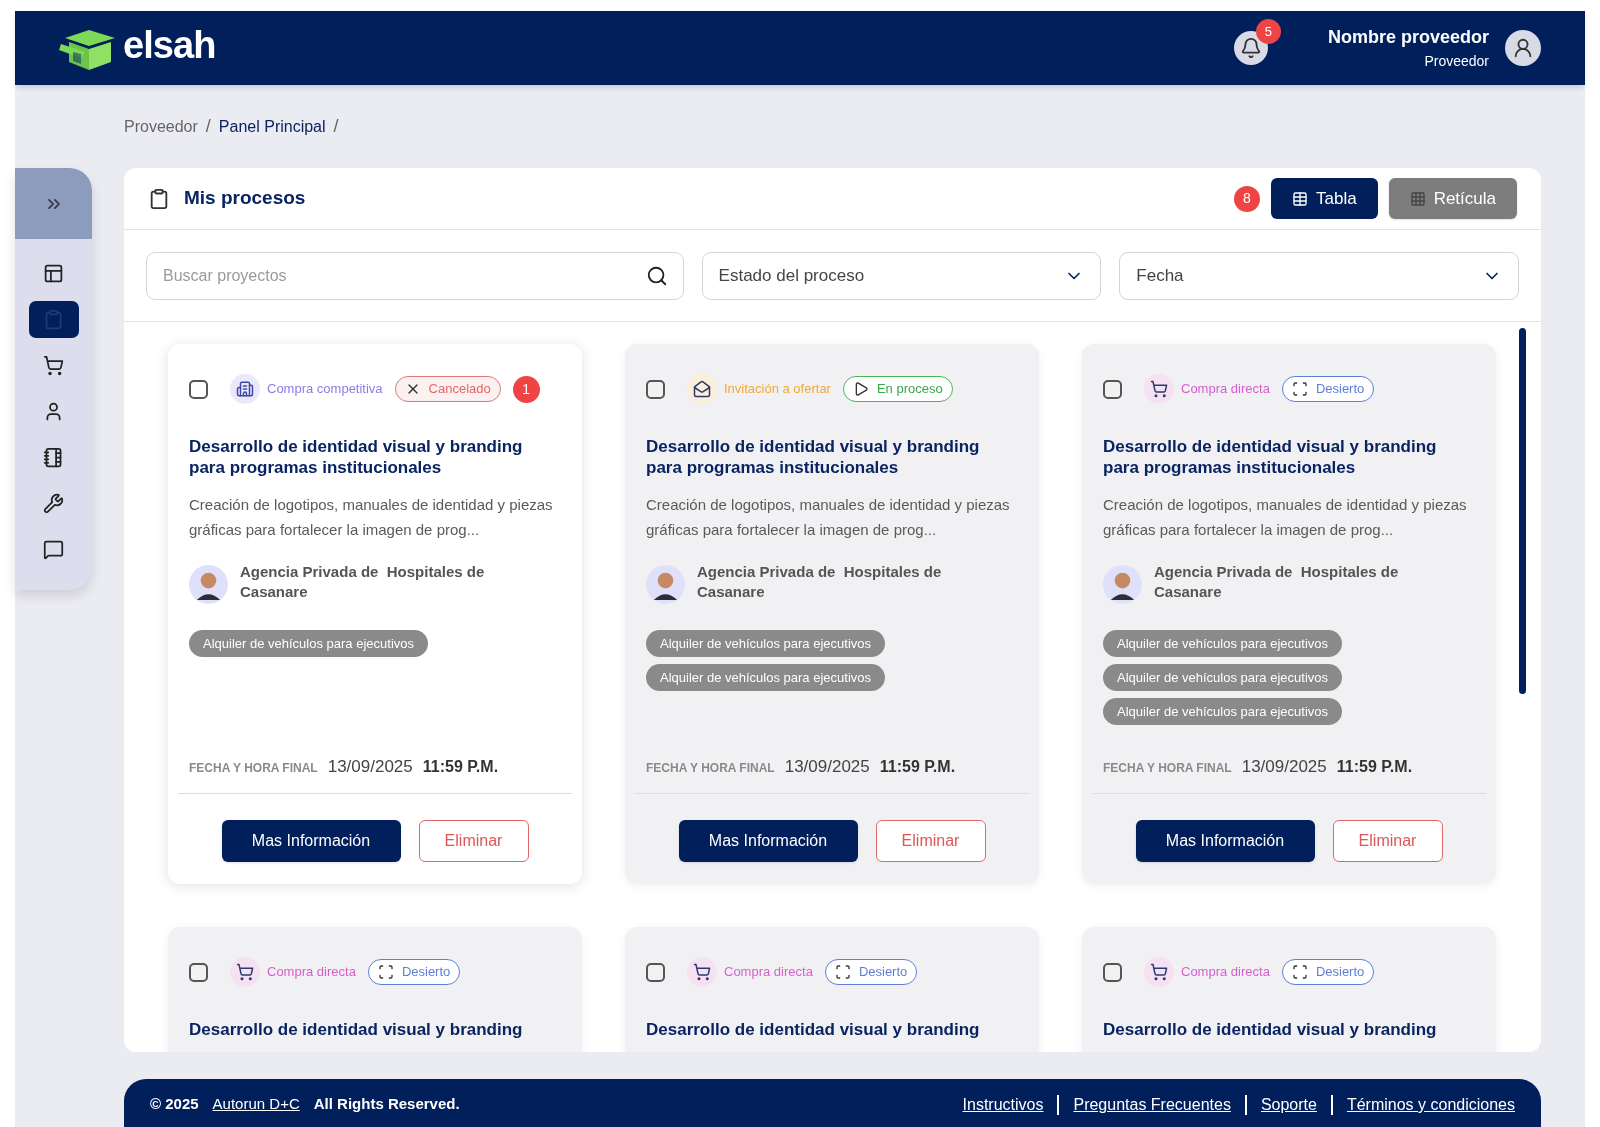  Describe the element at coordinates (256, 1104) in the screenshot. I see `company-link: Autorun D+C` at that location.